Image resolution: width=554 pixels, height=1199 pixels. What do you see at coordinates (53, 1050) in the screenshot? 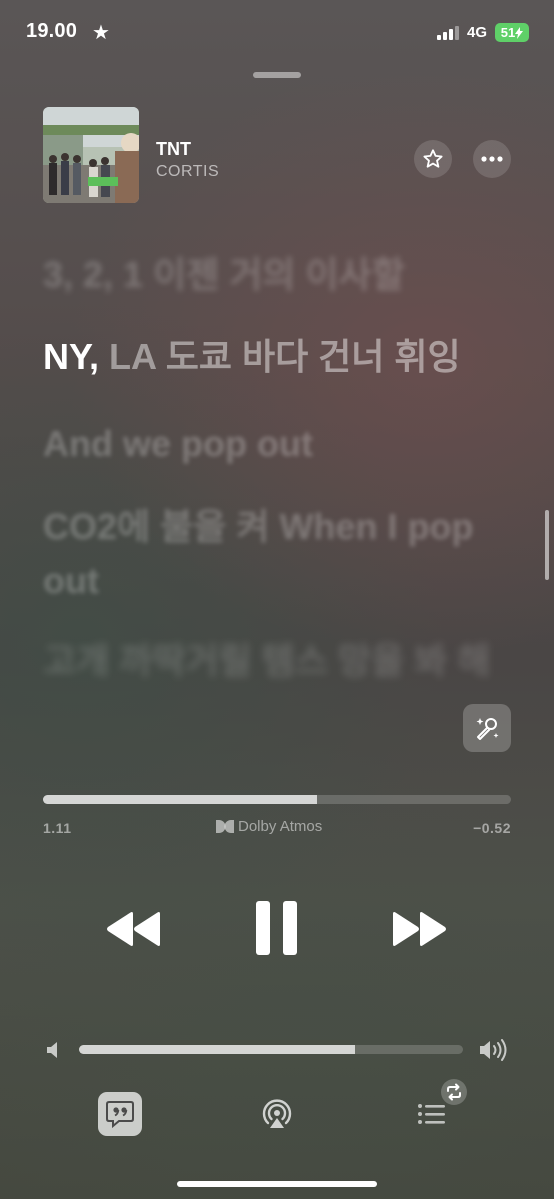
I see `volume-low-icon` at bounding box center [53, 1050].